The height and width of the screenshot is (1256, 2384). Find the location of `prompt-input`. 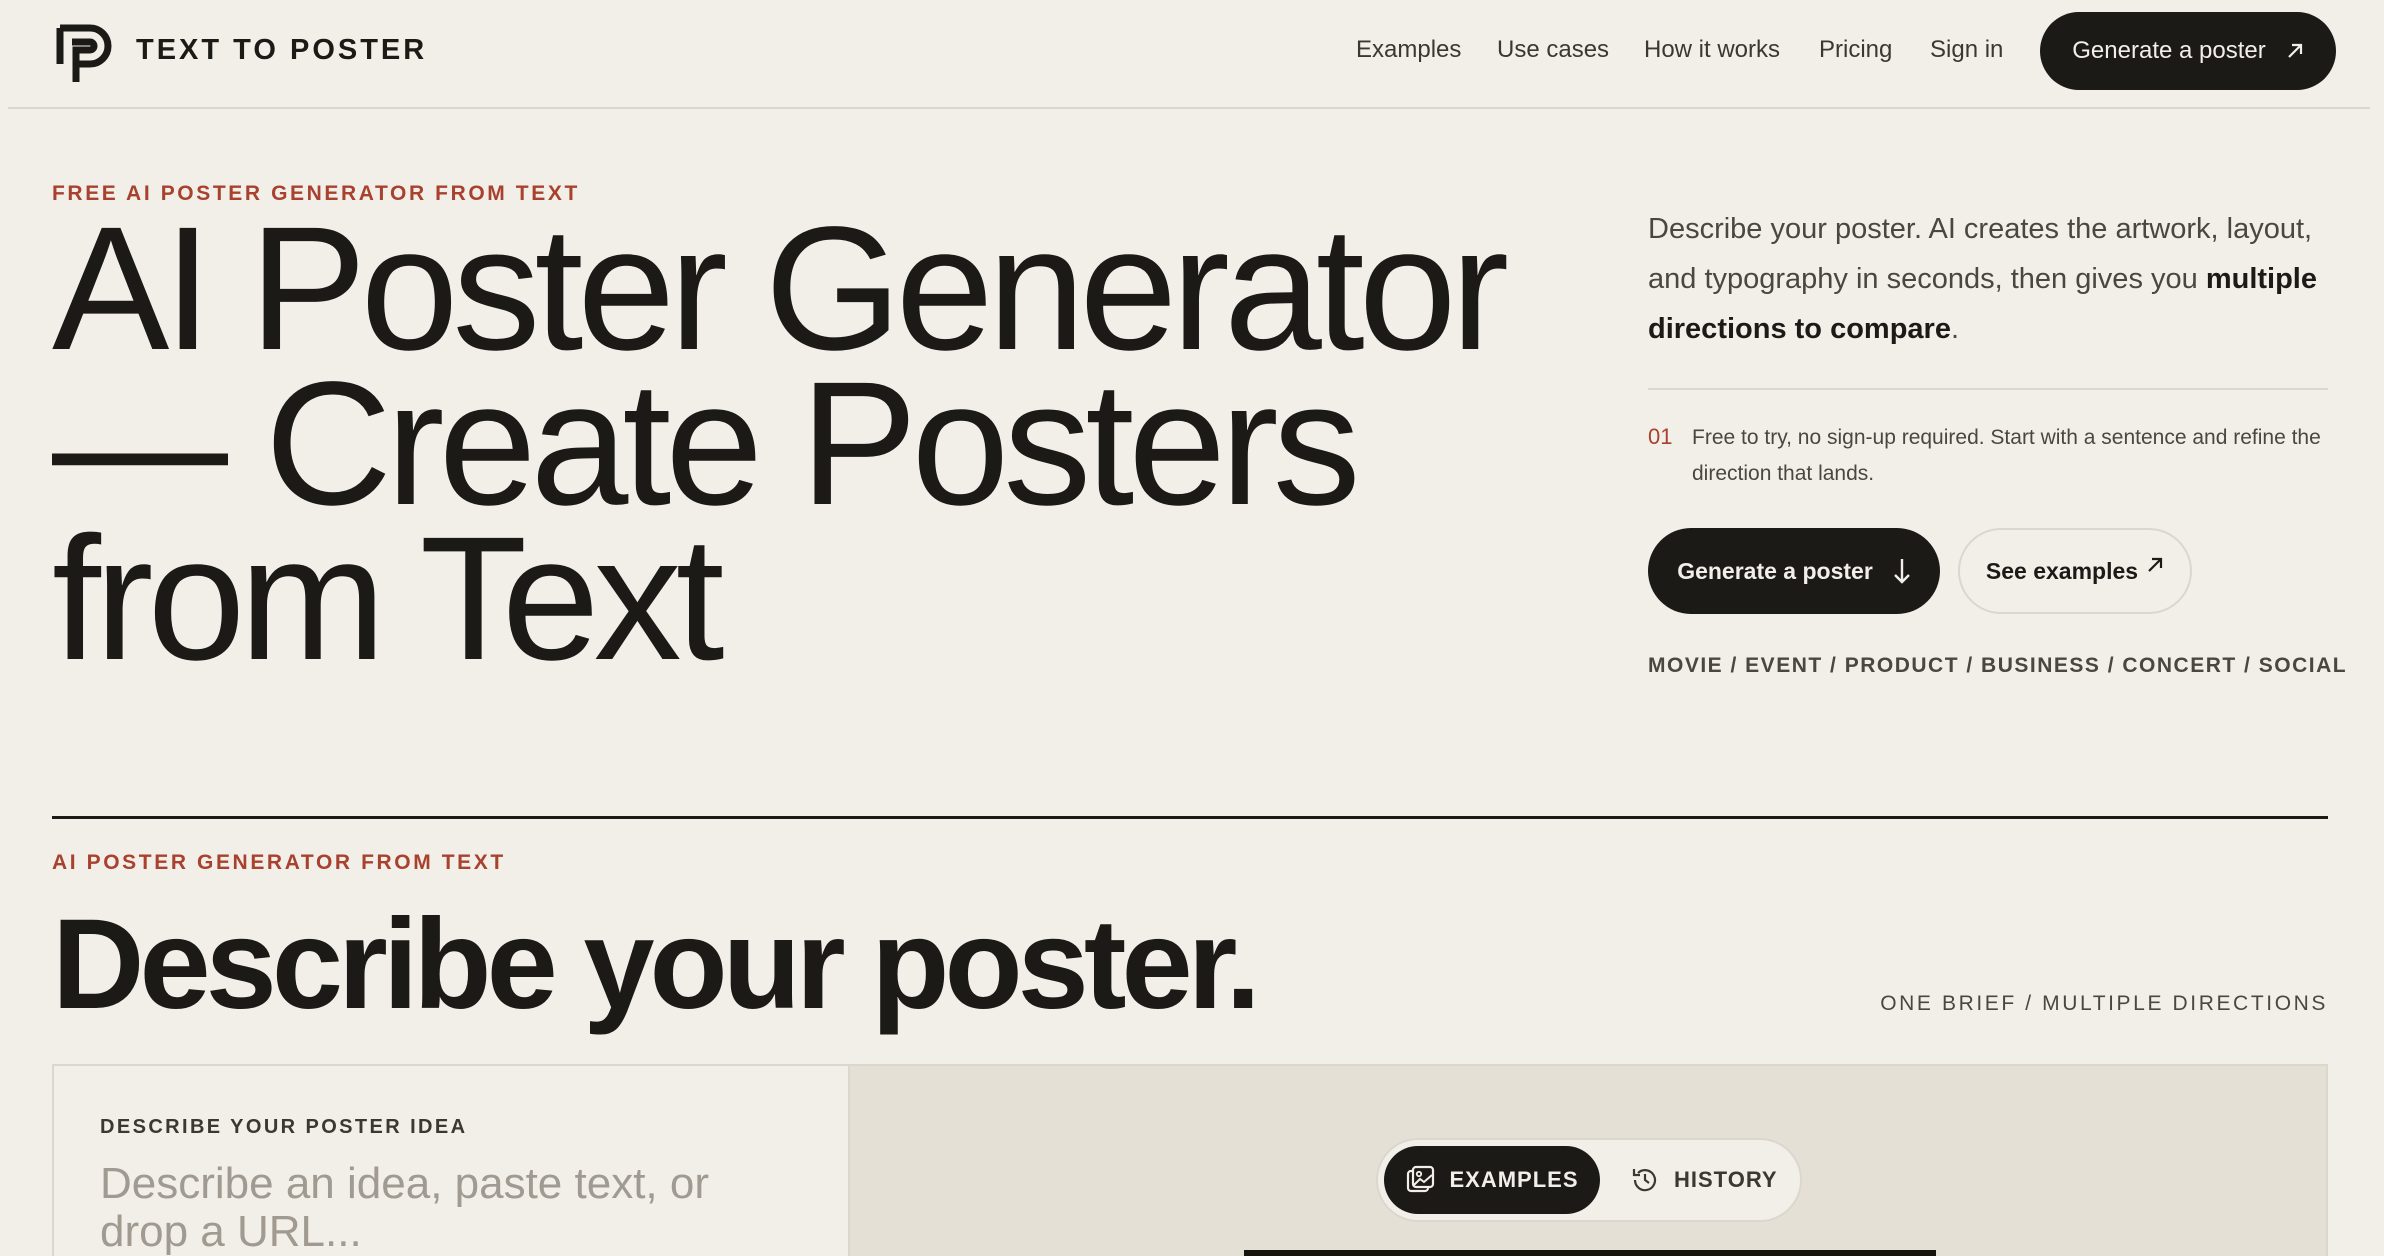

prompt-input is located at coordinates (450, 1208).